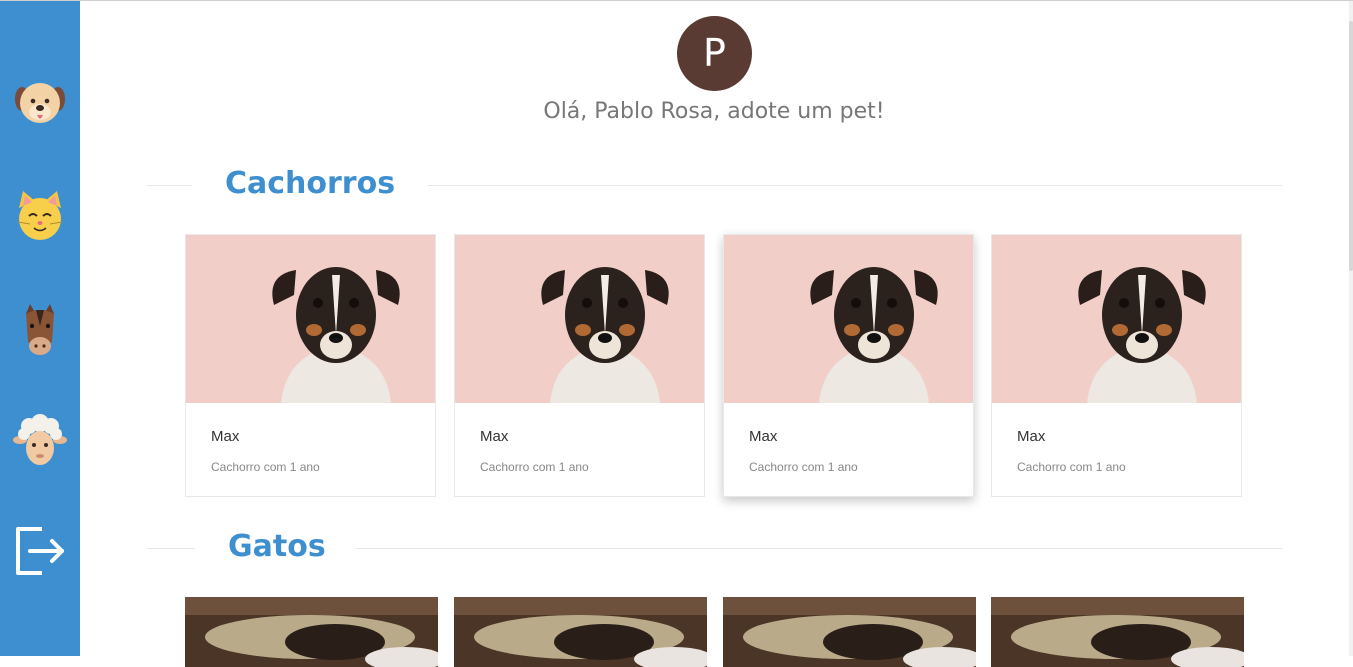 The image size is (1353, 667). I want to click on greeting-text: Olá, Pablo Rosa, adote um pet!, so click(714, 111).